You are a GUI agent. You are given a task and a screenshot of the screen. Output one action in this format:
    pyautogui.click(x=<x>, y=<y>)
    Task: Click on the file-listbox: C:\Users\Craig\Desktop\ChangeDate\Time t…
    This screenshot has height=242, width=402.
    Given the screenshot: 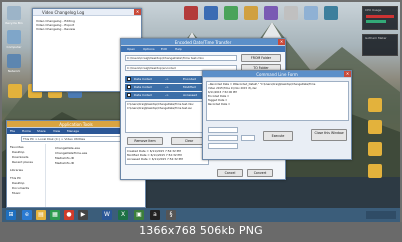 What is the action you would take?
    pyautogui.click(x=167, y=117)
    